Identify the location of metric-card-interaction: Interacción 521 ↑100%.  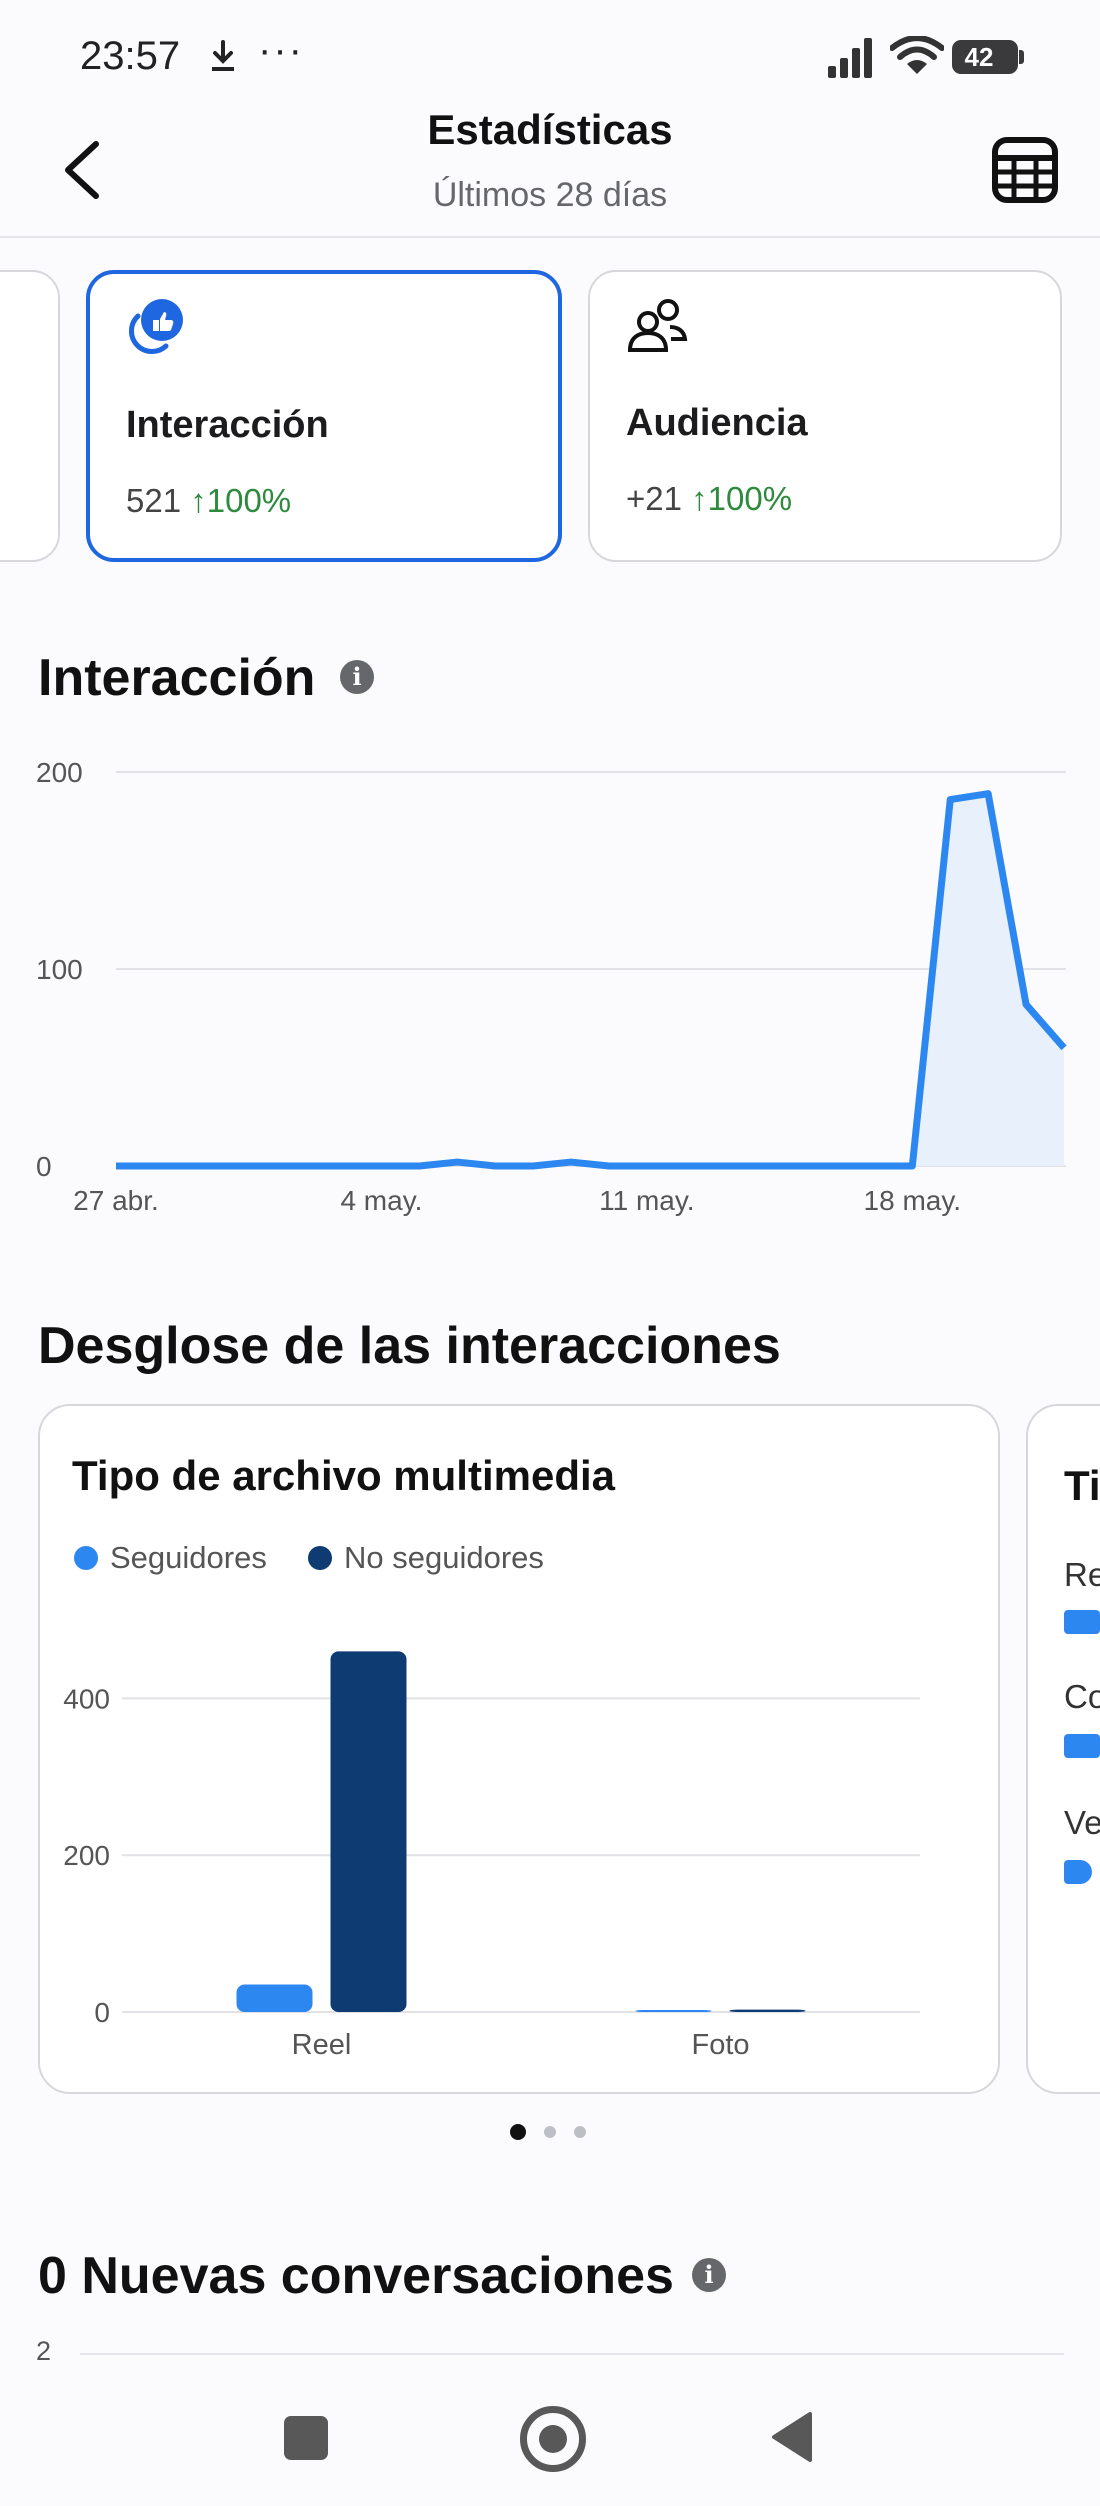
(324, 416).